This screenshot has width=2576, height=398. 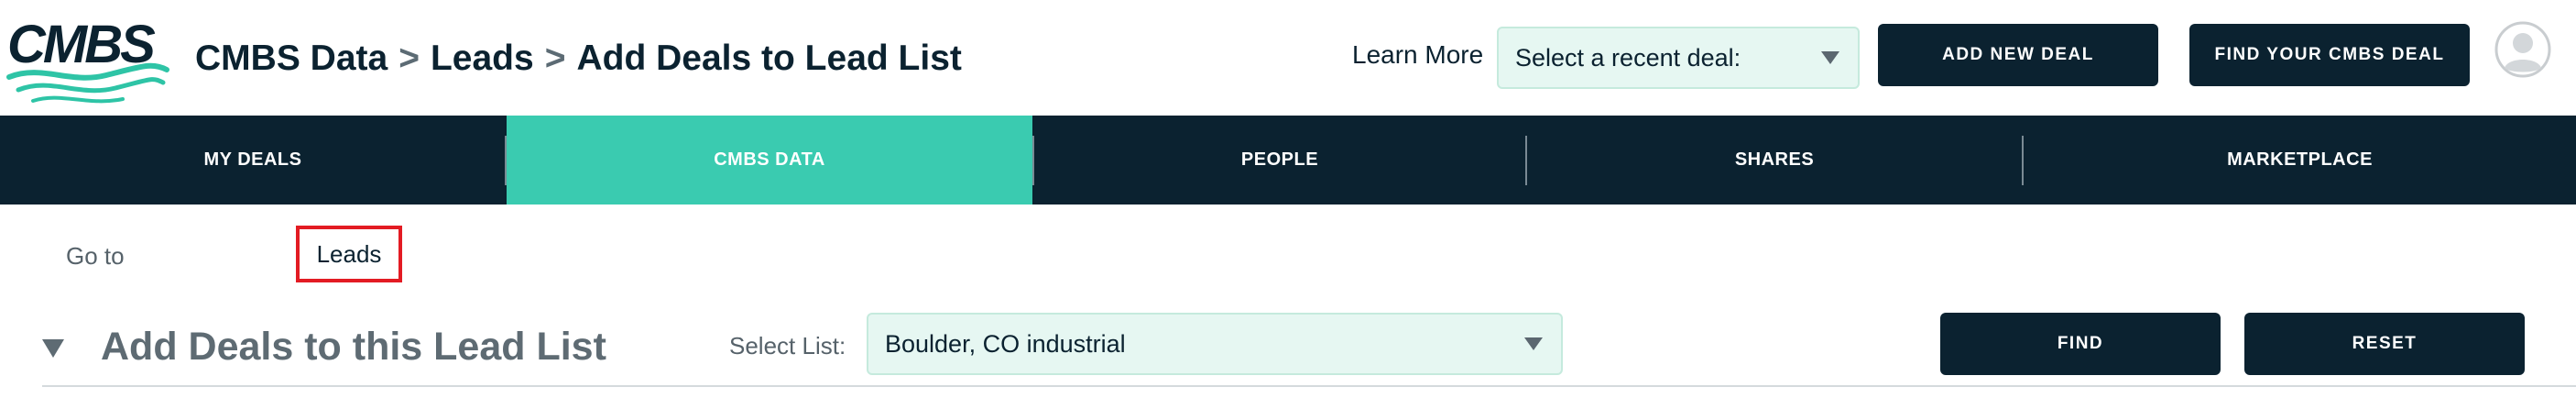 I want to click on breadcrumb-item-current: Add Deals to Lead List, so click(x=769, y=58).